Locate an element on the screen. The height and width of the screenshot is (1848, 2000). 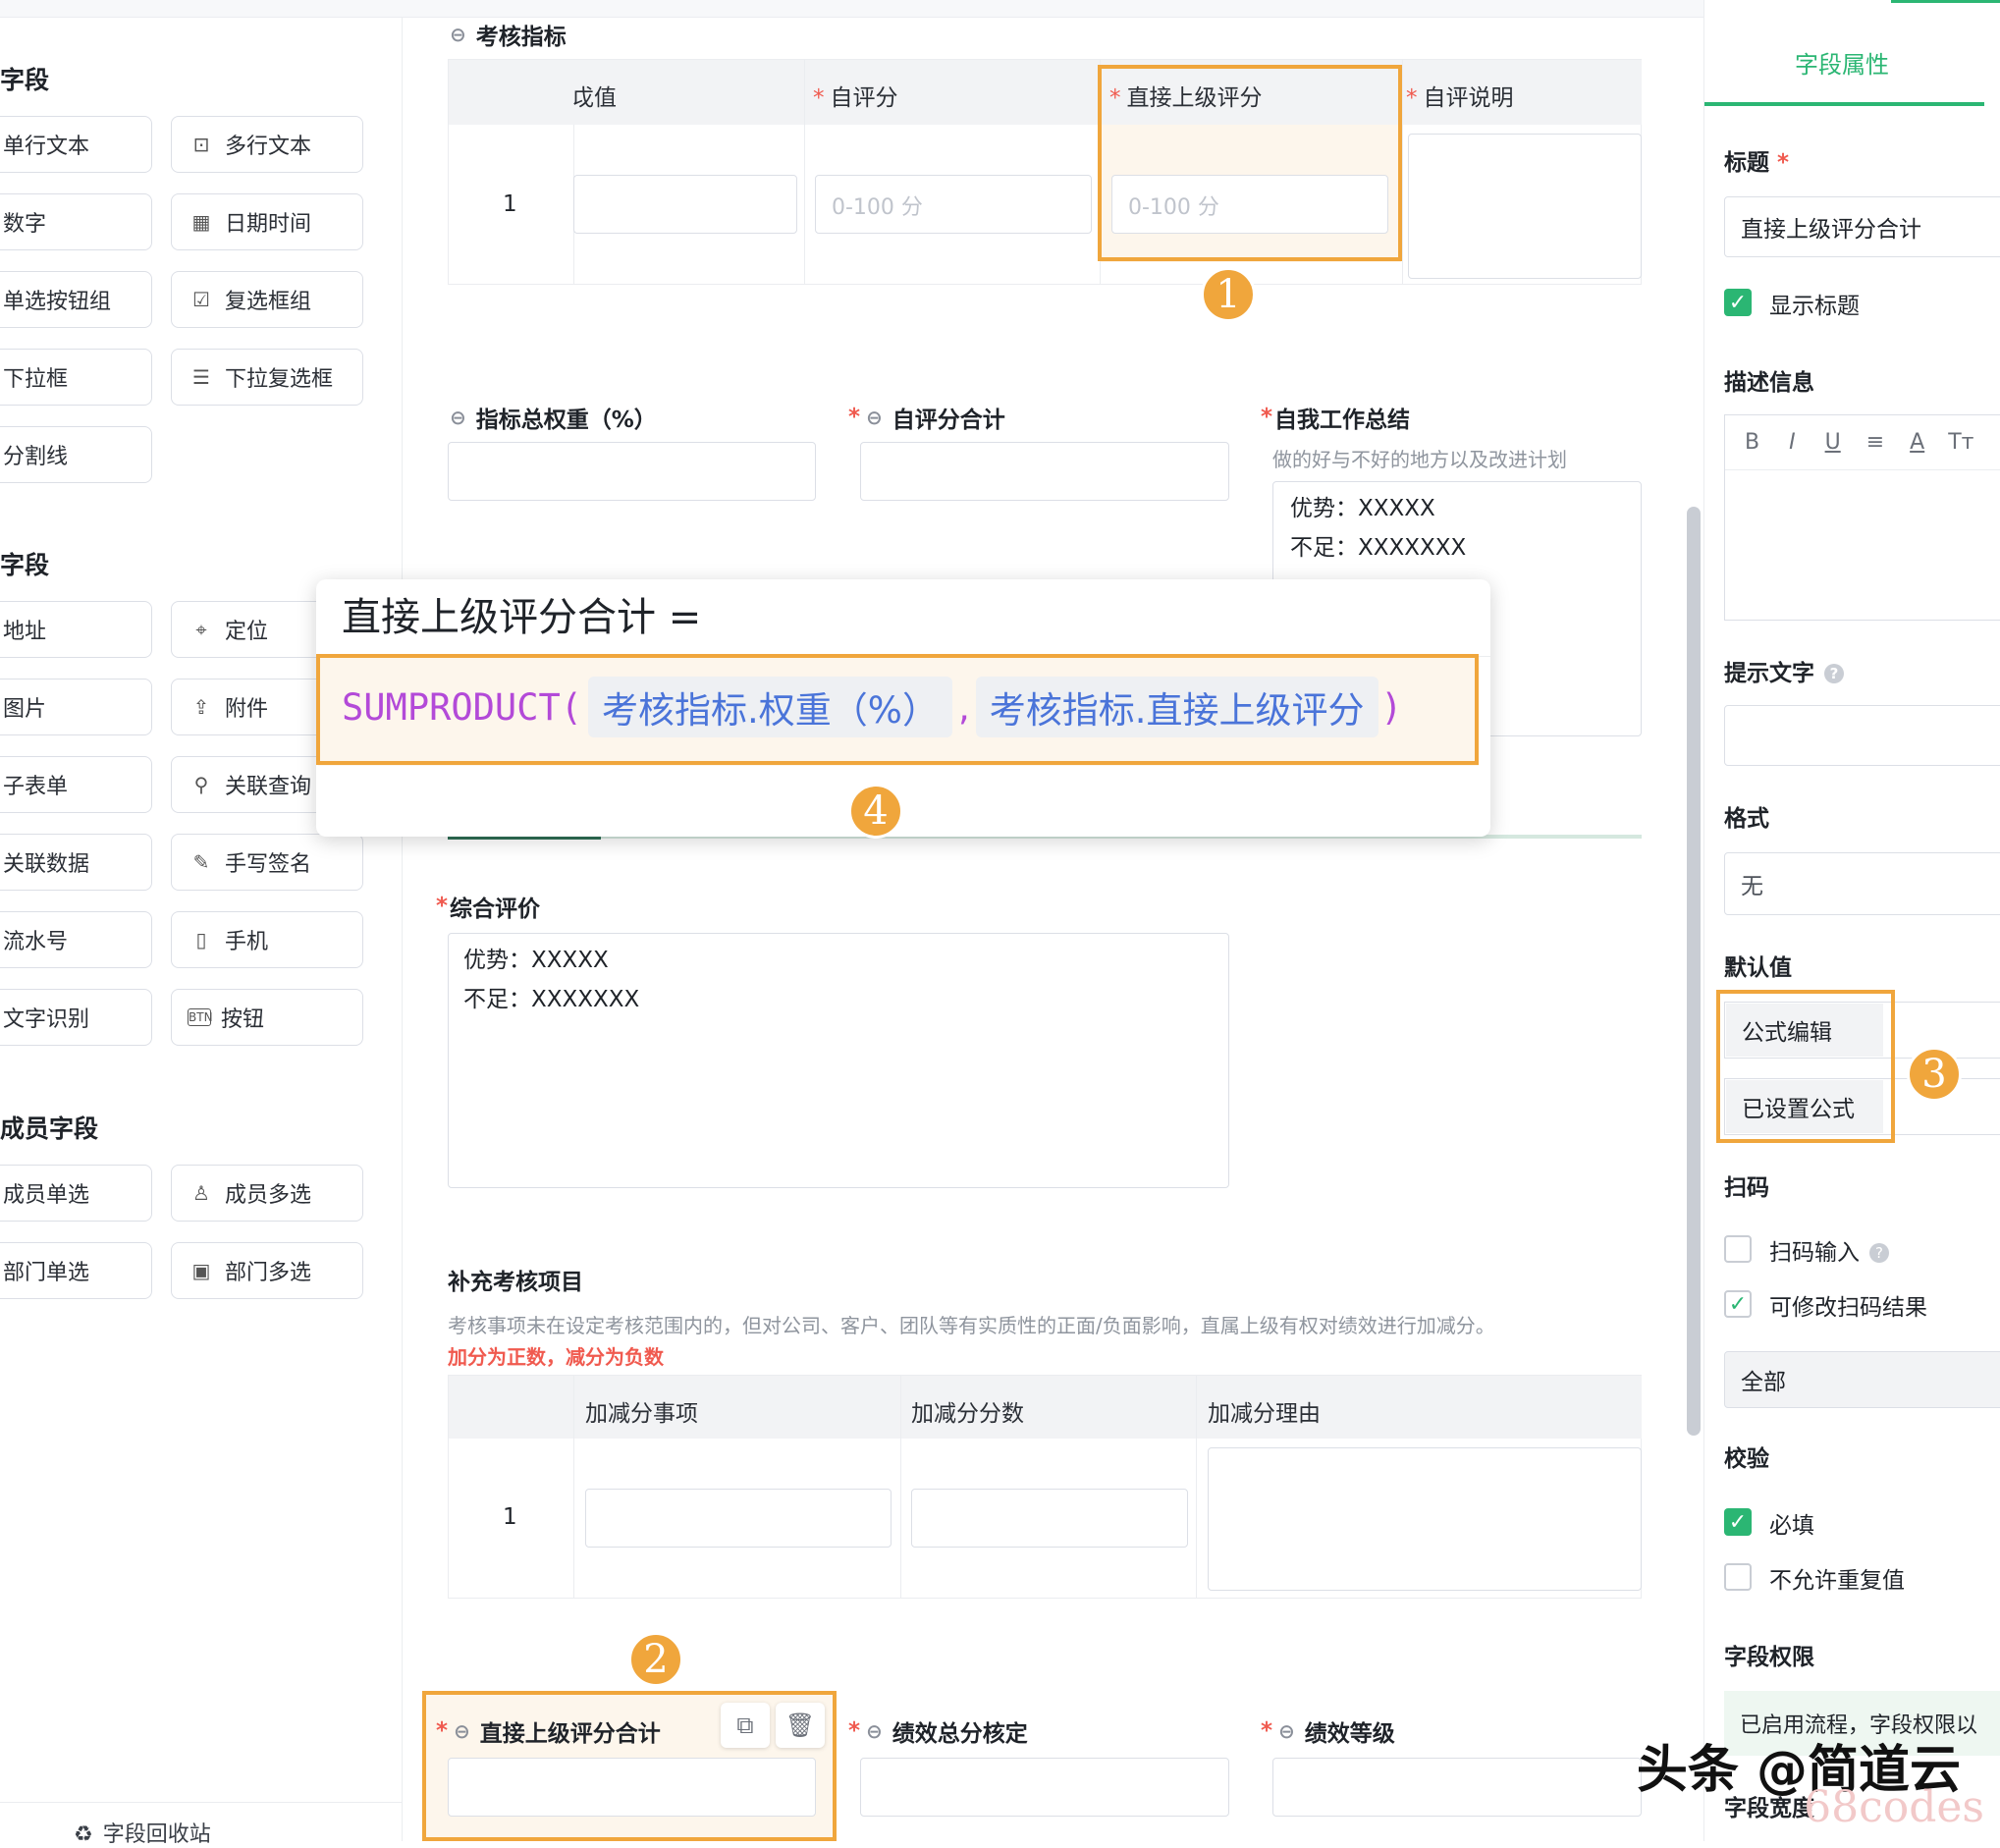
field-image: 图片 is located at coordinates (76, 707).